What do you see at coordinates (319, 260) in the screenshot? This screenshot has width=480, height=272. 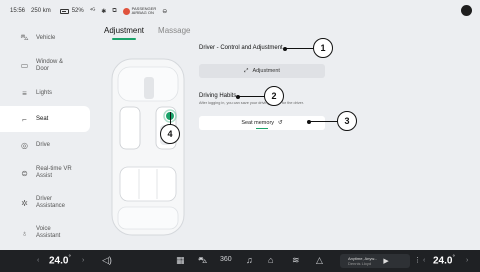 I see `navigation-icon: △` at bounding box center [319, 260].